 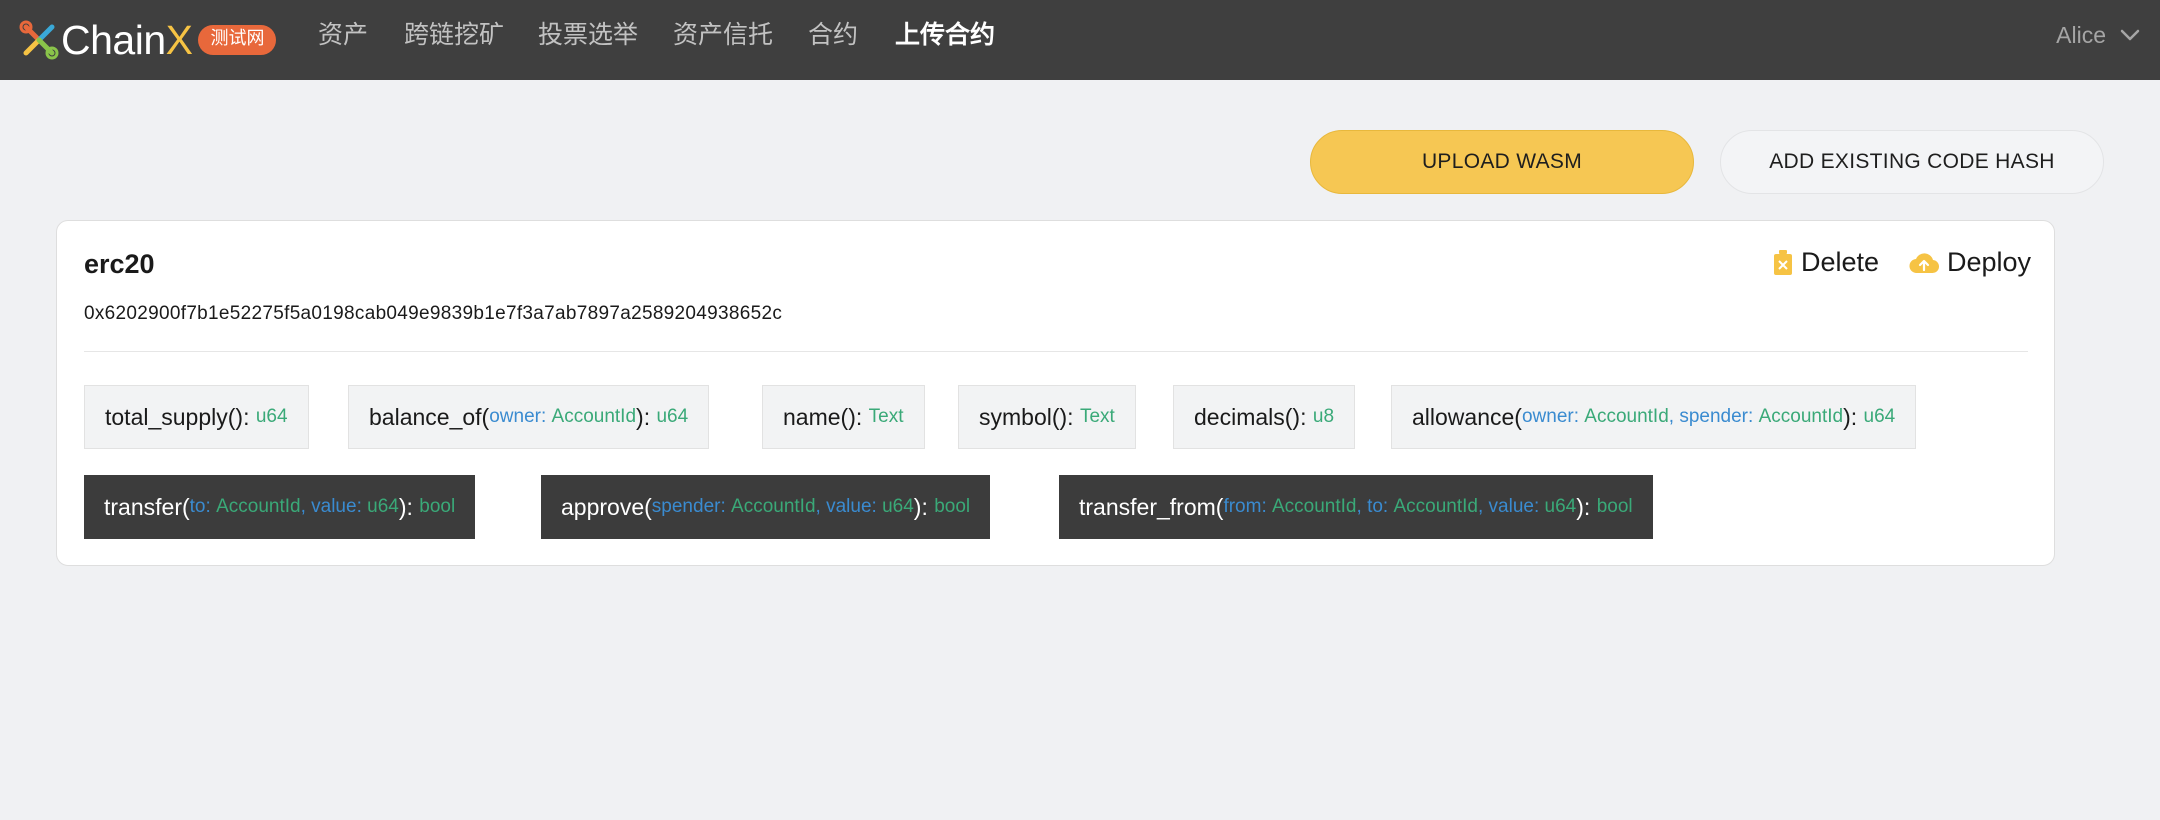 What do you see at coordinates (1056, 351) in the screenshot?
I see `card-divider` at bounding box center [1056, 351].